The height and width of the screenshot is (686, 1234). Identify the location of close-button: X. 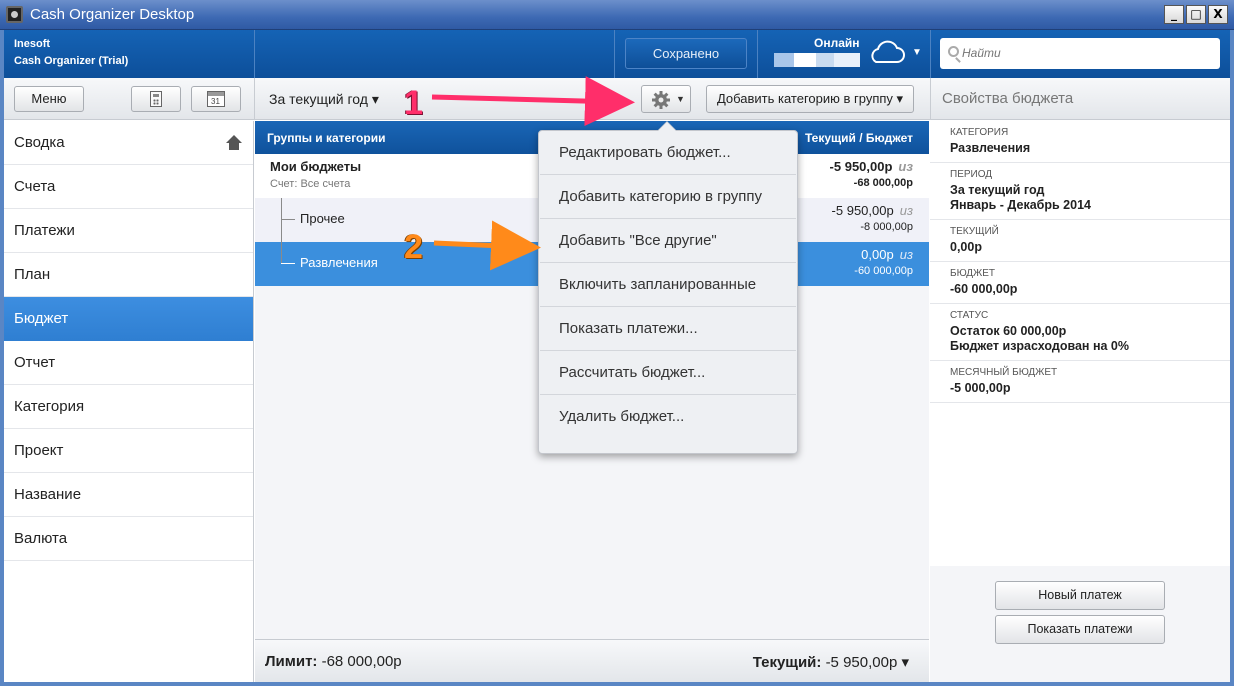
(1218, 14).